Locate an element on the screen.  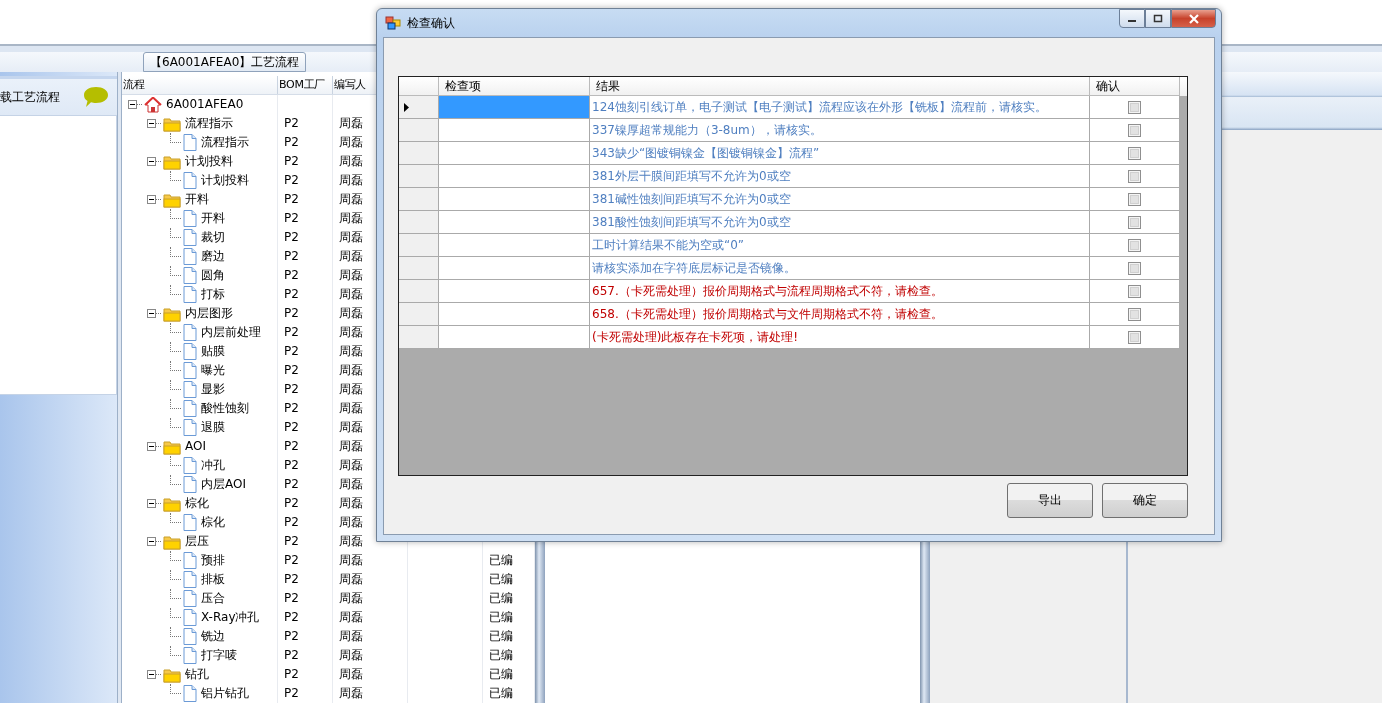
tree-item: 钻孔 is located at coordinates (197, 674).